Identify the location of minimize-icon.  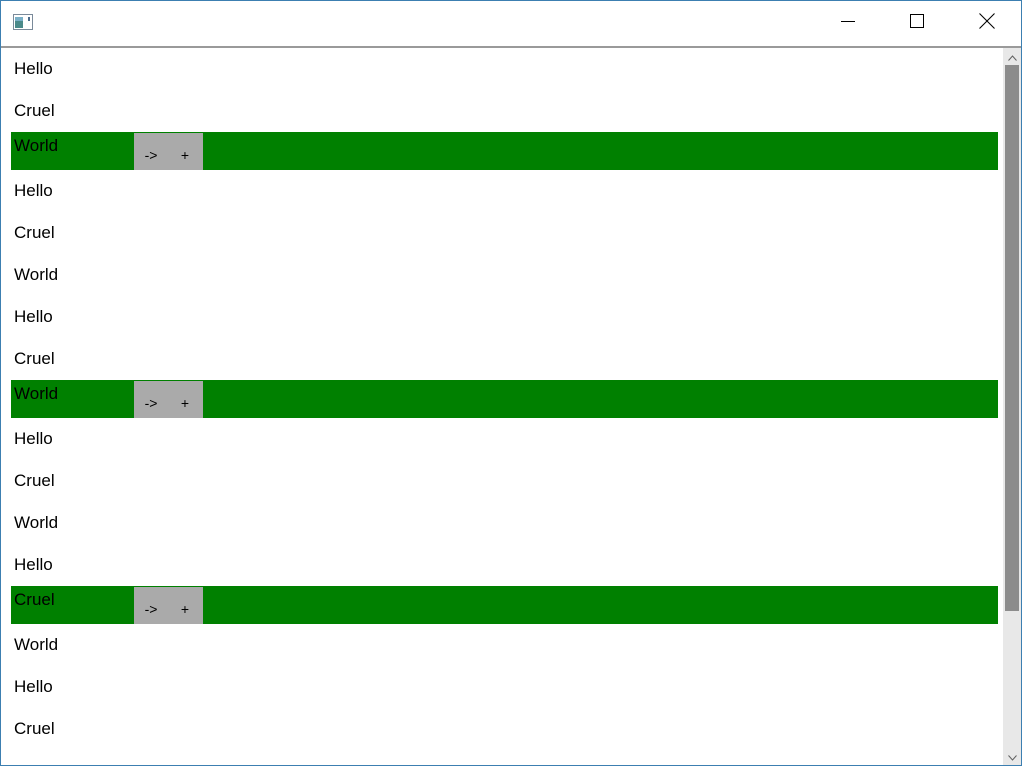
(848, 23).